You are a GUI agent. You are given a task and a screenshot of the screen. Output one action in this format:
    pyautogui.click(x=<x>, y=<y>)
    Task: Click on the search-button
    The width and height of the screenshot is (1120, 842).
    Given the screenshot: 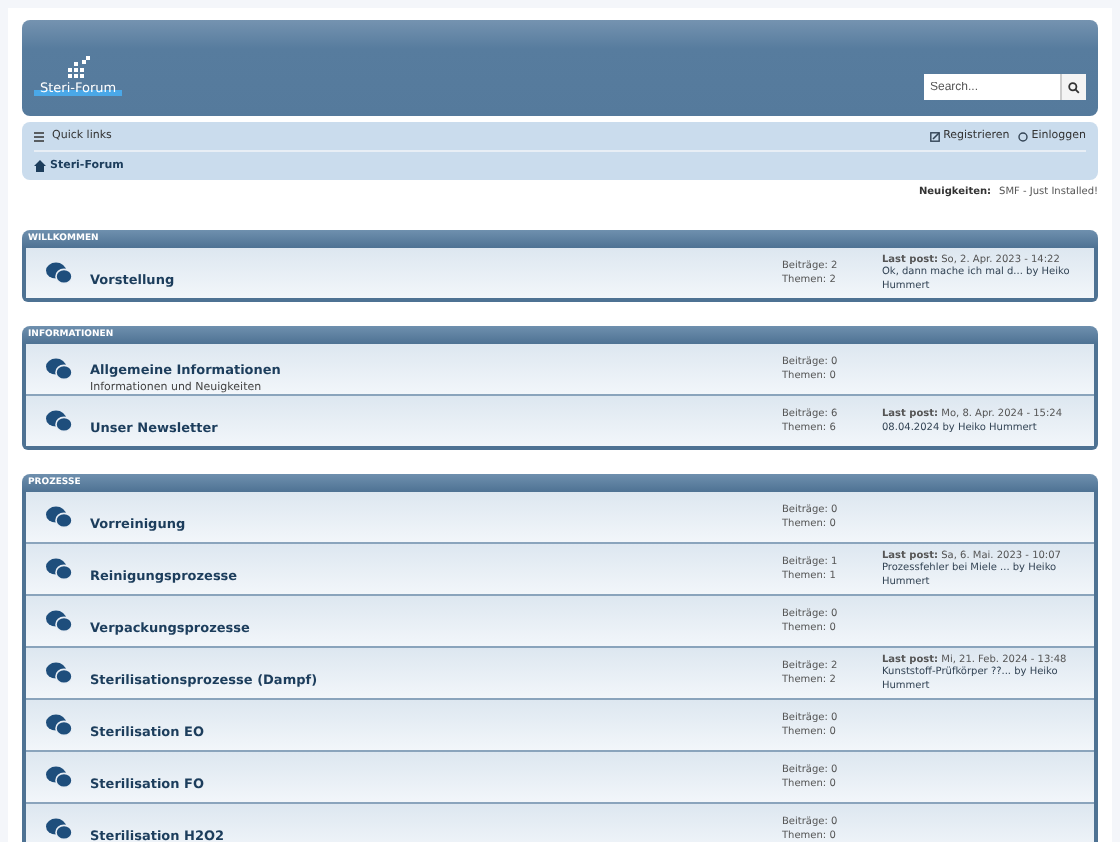 What is the action you would take?
    pyautogui.click(x=1073, y=87)
    